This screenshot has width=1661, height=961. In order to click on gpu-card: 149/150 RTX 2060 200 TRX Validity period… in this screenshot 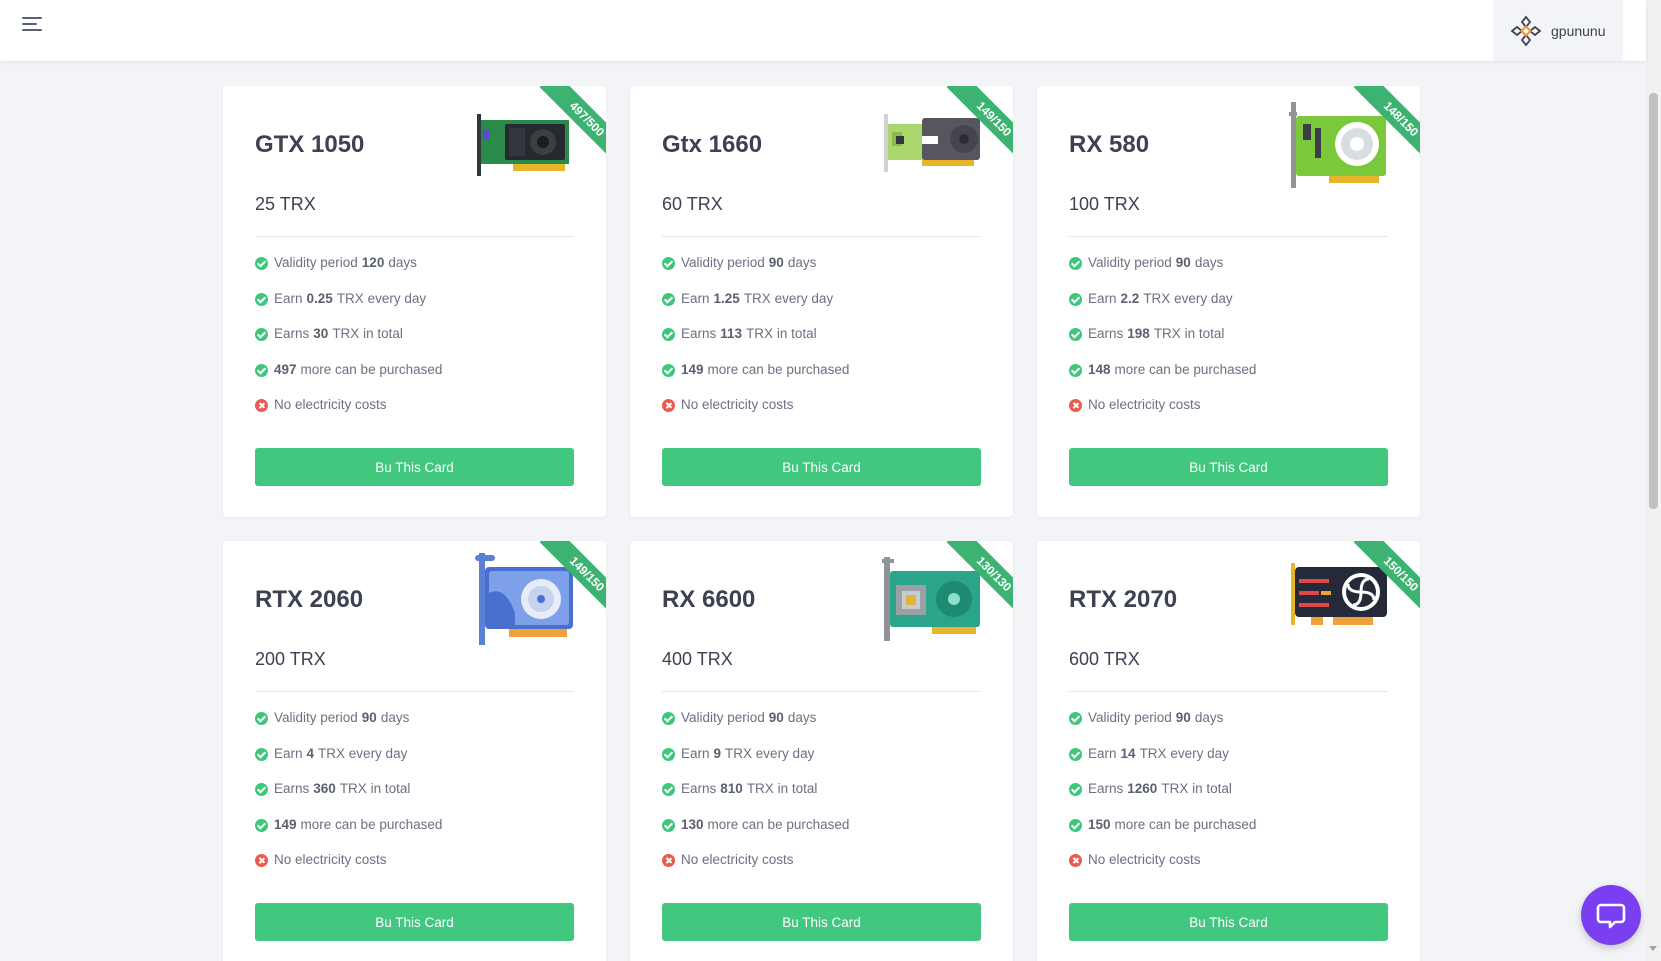, I will do `click(414, 751)`.